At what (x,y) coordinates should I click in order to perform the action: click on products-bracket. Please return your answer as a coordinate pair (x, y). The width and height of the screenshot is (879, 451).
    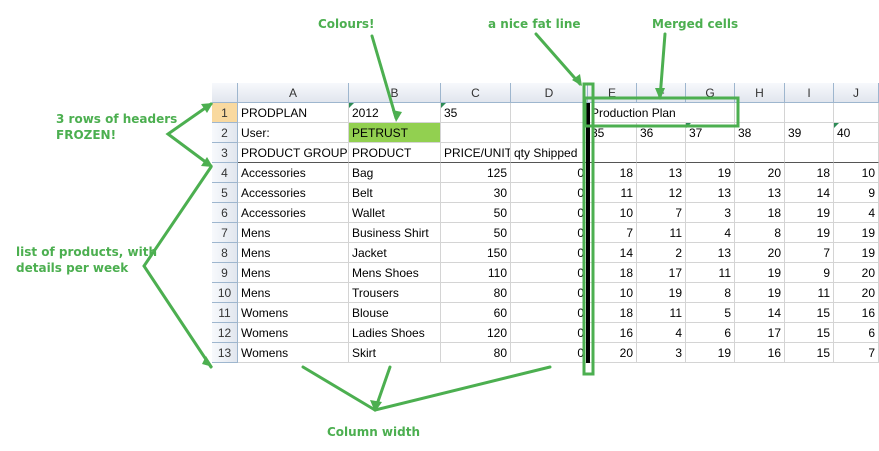
    Looking at the image, I should click on (177, 267).